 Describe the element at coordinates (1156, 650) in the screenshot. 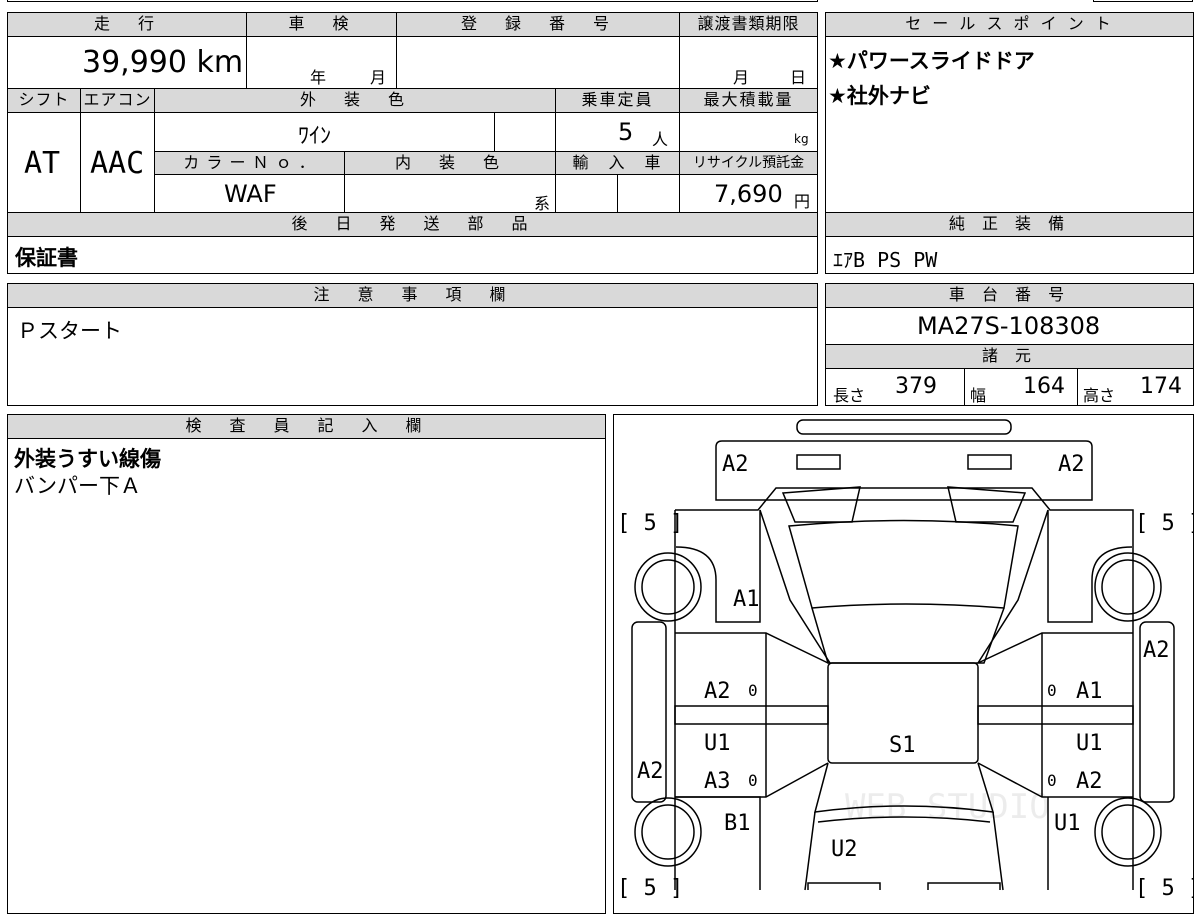

I see `diag-right-rear-panel: A2` at that location.